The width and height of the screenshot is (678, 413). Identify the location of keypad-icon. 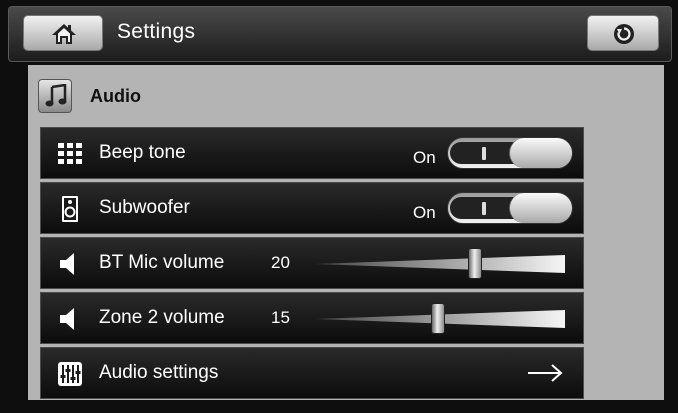
(70, 153).